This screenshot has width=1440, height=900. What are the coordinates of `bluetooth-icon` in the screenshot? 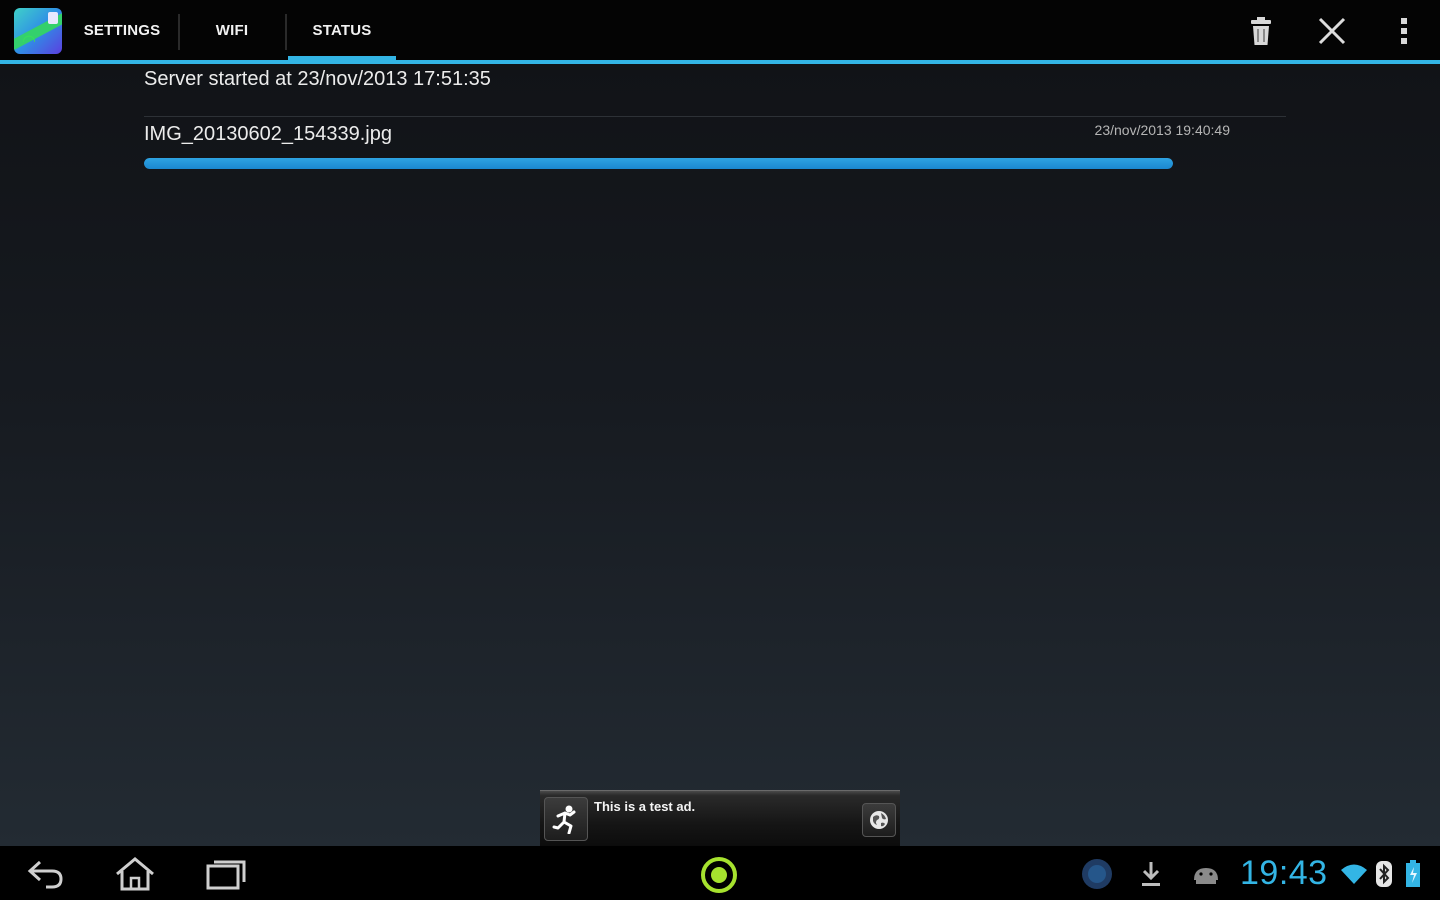 It's located at (1384, 874).